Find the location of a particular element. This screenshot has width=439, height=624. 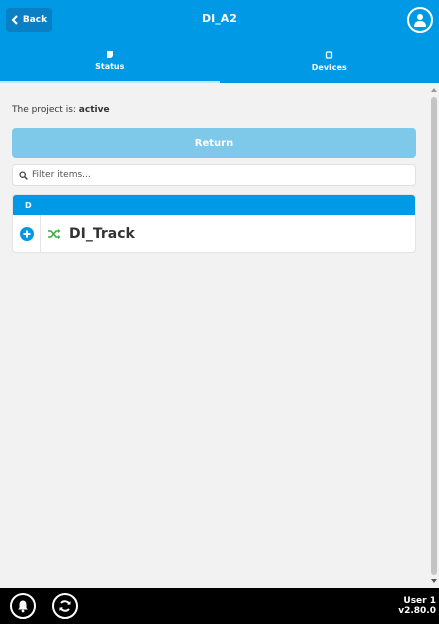

app-header: Back DI_A2 is located at coordinates (219, 20).